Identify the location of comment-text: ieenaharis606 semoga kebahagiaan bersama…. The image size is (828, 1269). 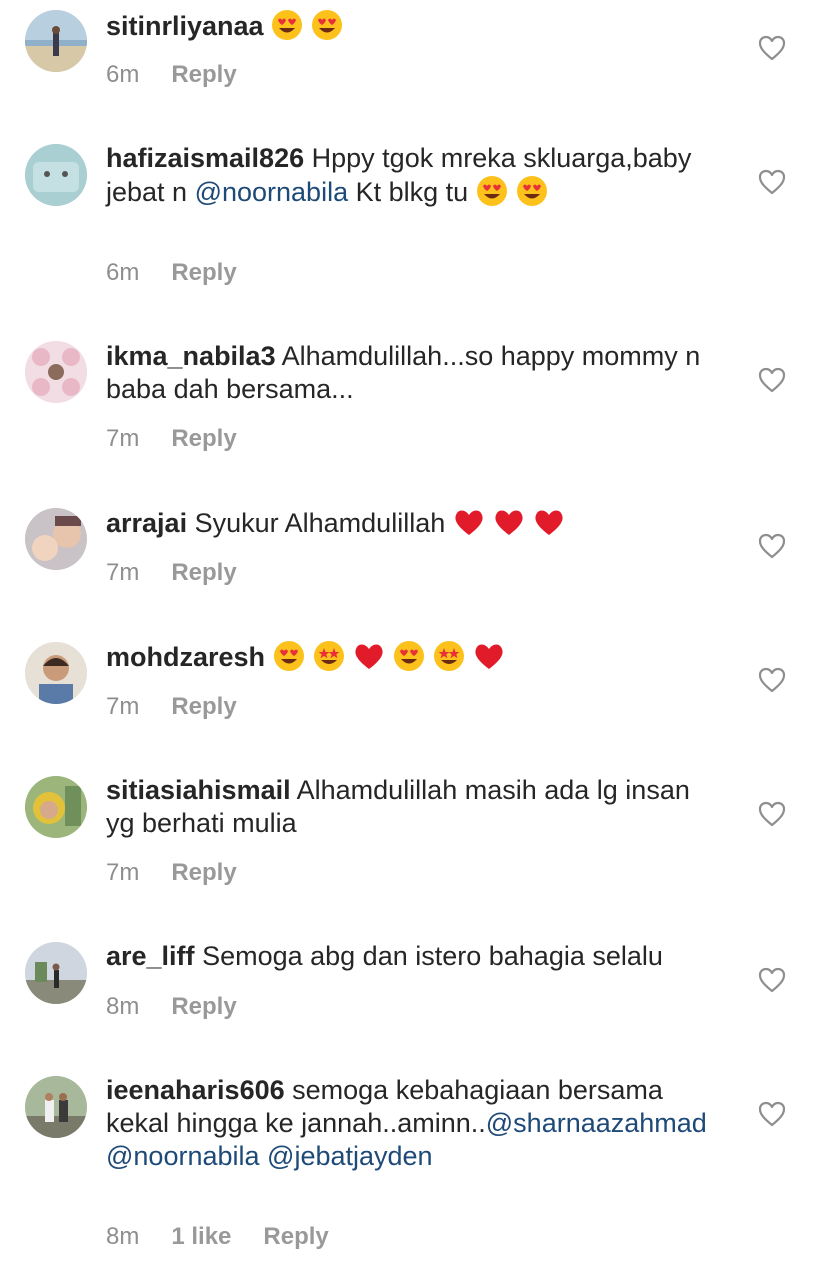
(413, 1123).